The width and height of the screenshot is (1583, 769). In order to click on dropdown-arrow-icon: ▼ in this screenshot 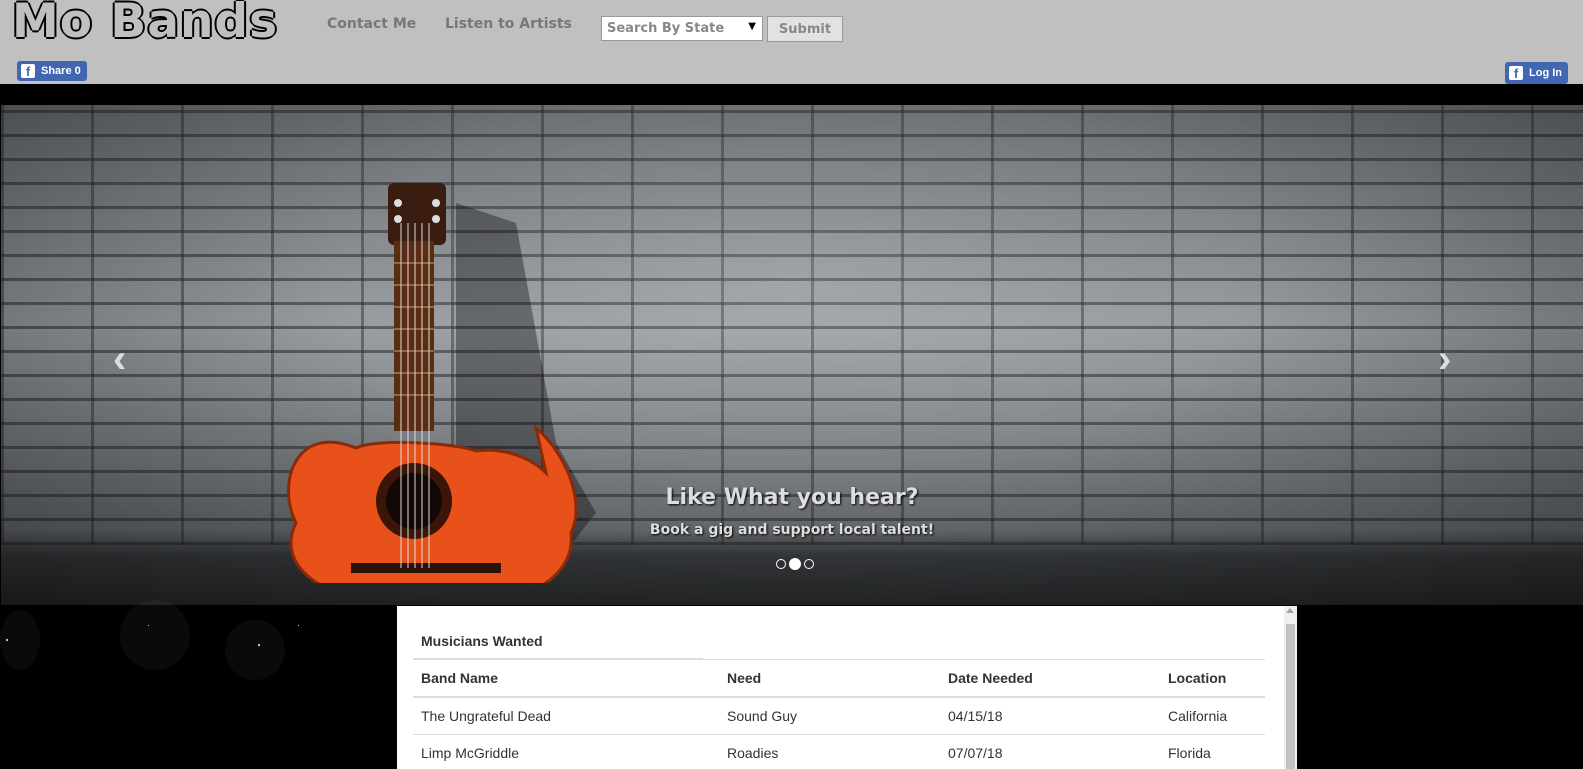, I will do `click(752, 26)`.